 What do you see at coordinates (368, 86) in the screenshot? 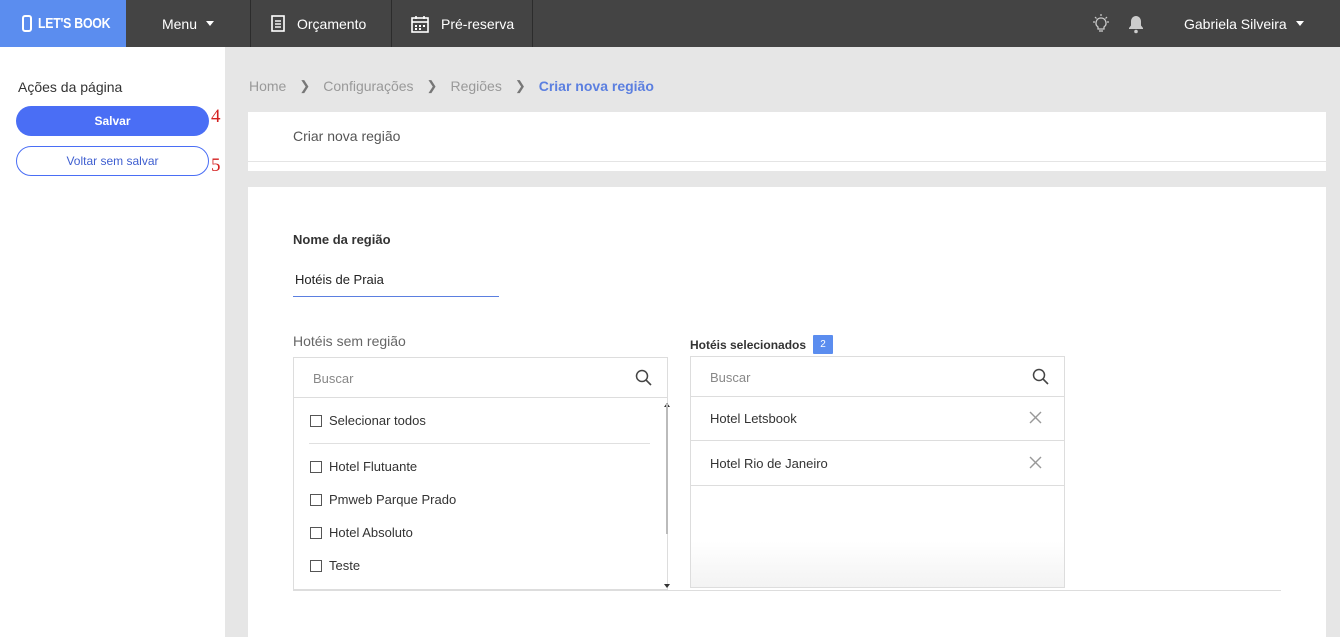
I see `breadcrumb-configuracoes: Configurações` at bounding box center [368, 86].